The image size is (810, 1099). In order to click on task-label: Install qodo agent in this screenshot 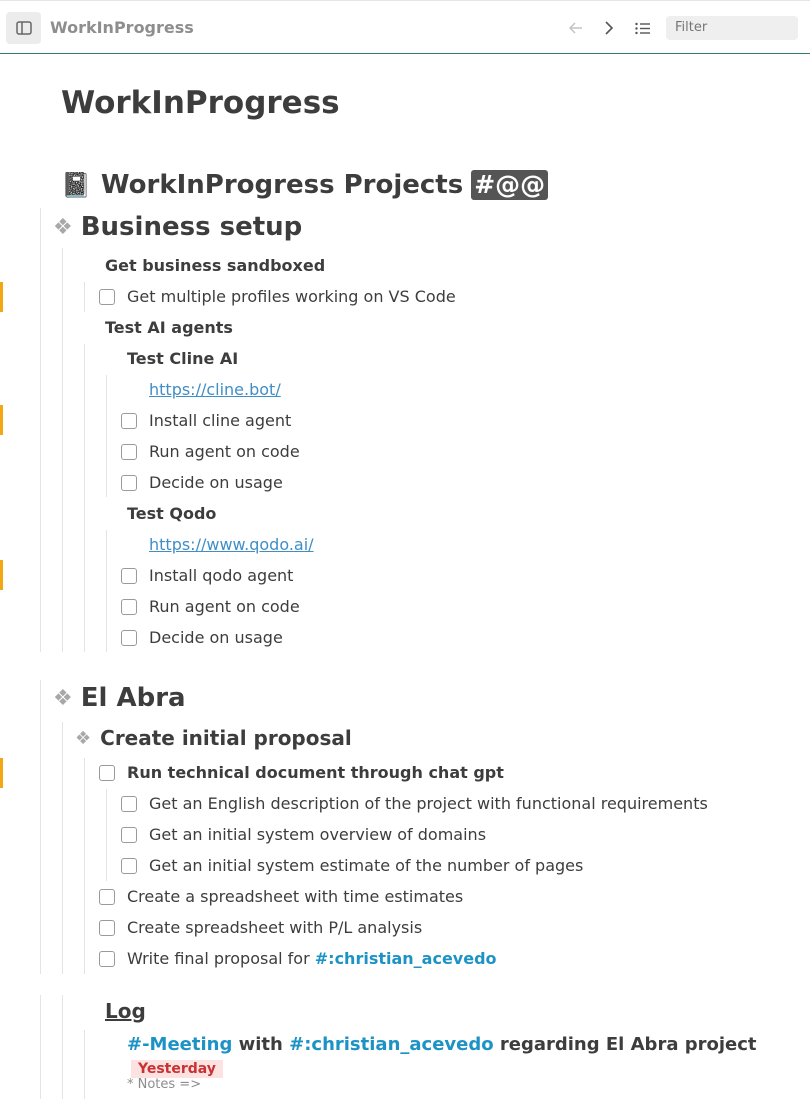, I will do `click(221, 575)`.